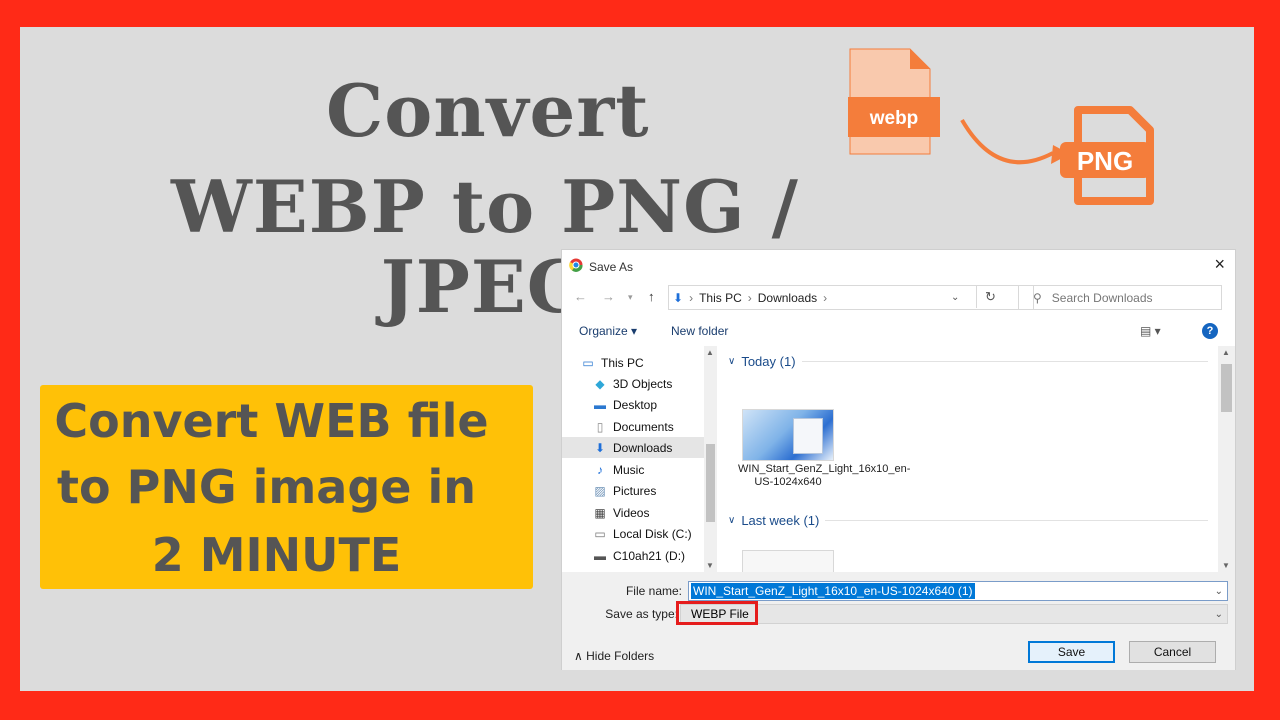  Describe the element at coordinates (633, 447) in the screenshot. I see `nav-item-downloads: ⬇ Downloads` at that location.